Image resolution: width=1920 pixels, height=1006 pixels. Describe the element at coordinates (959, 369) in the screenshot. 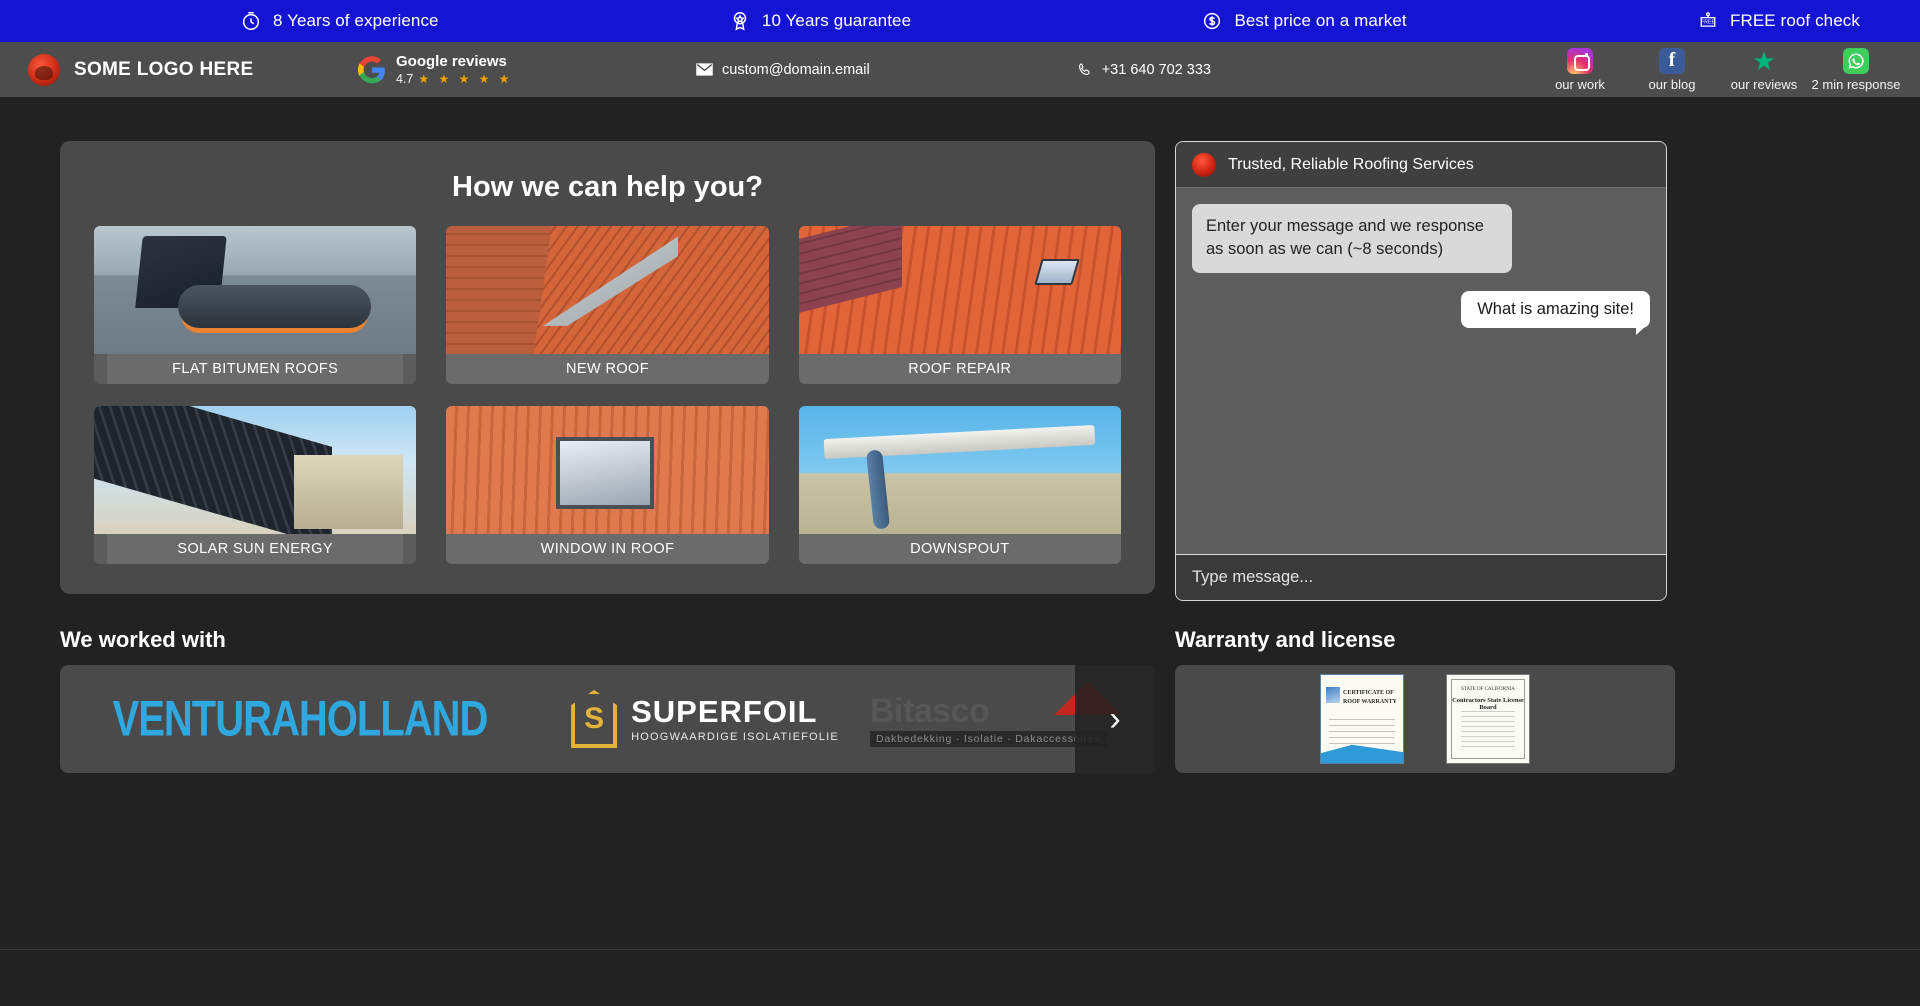

I see `service-label-roof-repair: ROOF REPAIR` at that location.